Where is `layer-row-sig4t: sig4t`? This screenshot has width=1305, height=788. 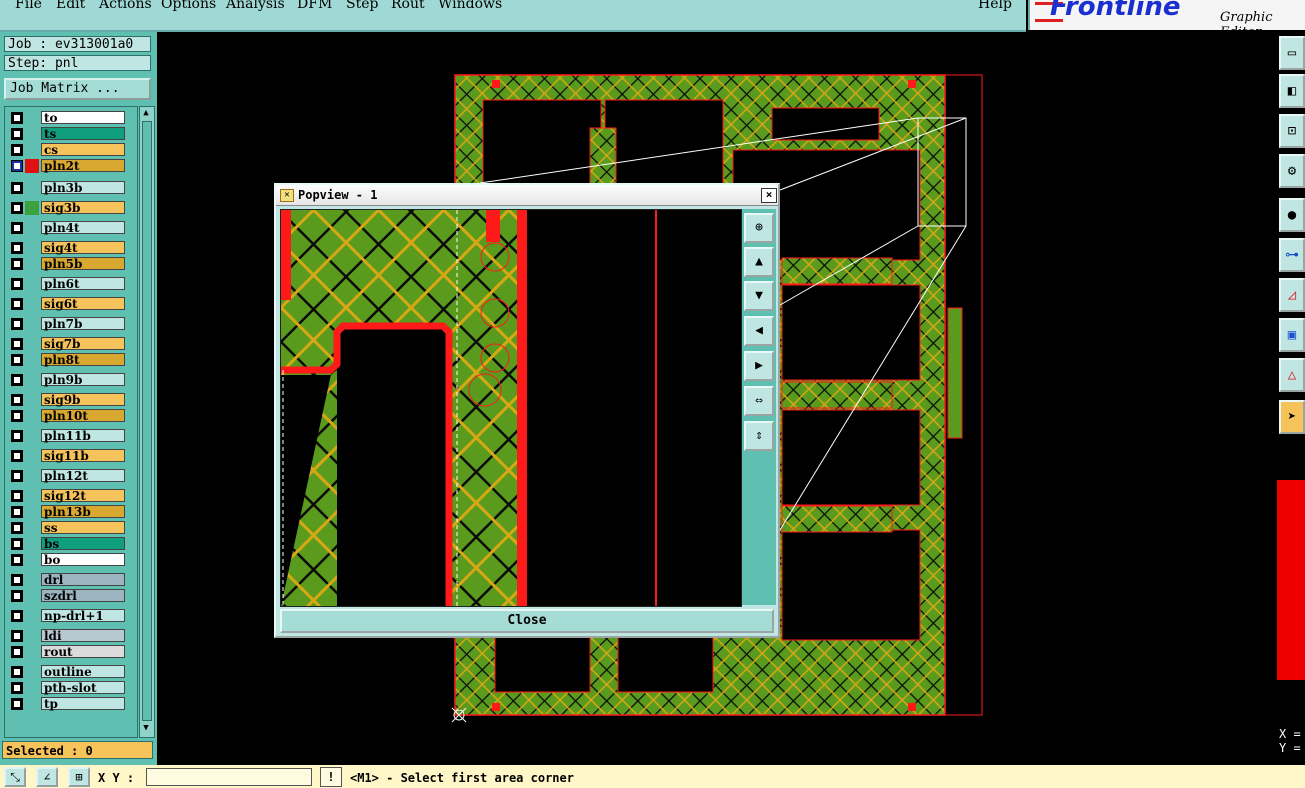 layer-row-sig4t: sig4t is located at coordinates (66, 248).